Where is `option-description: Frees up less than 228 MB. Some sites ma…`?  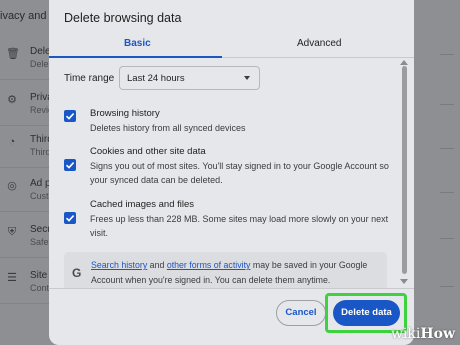
option-description: Frees up less than 228 MB. Some sites ma… is located at coordinates (239, 226).